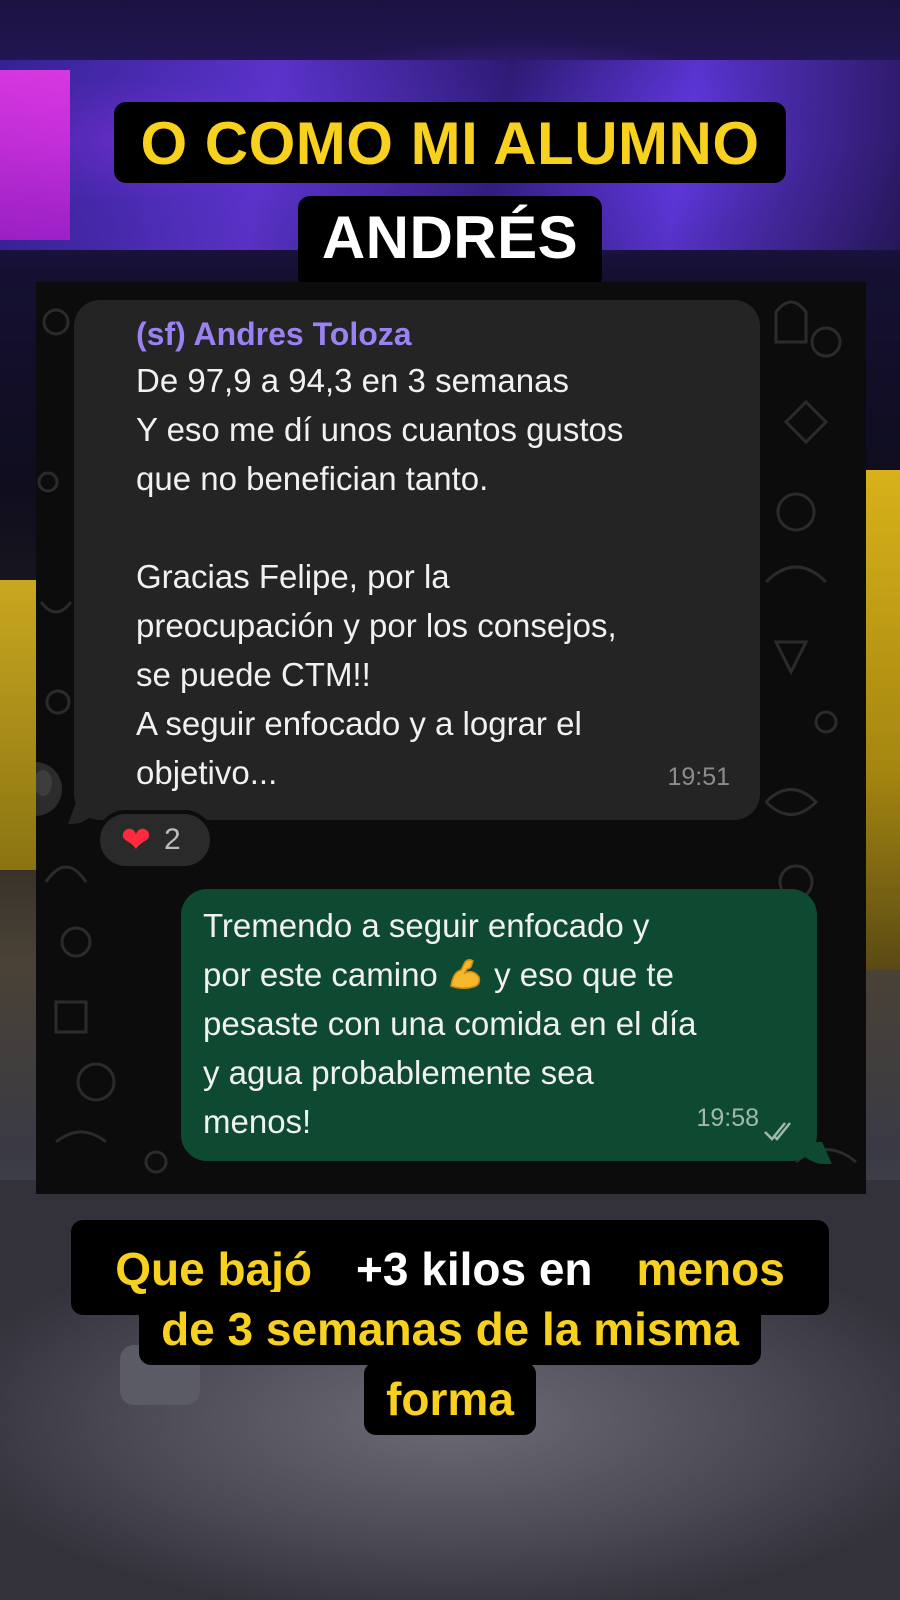  What do you see at coordinates (253, 674) in the screenshot?
I see `message-line: se puede CTM!!` at bounding box center [253, 674].